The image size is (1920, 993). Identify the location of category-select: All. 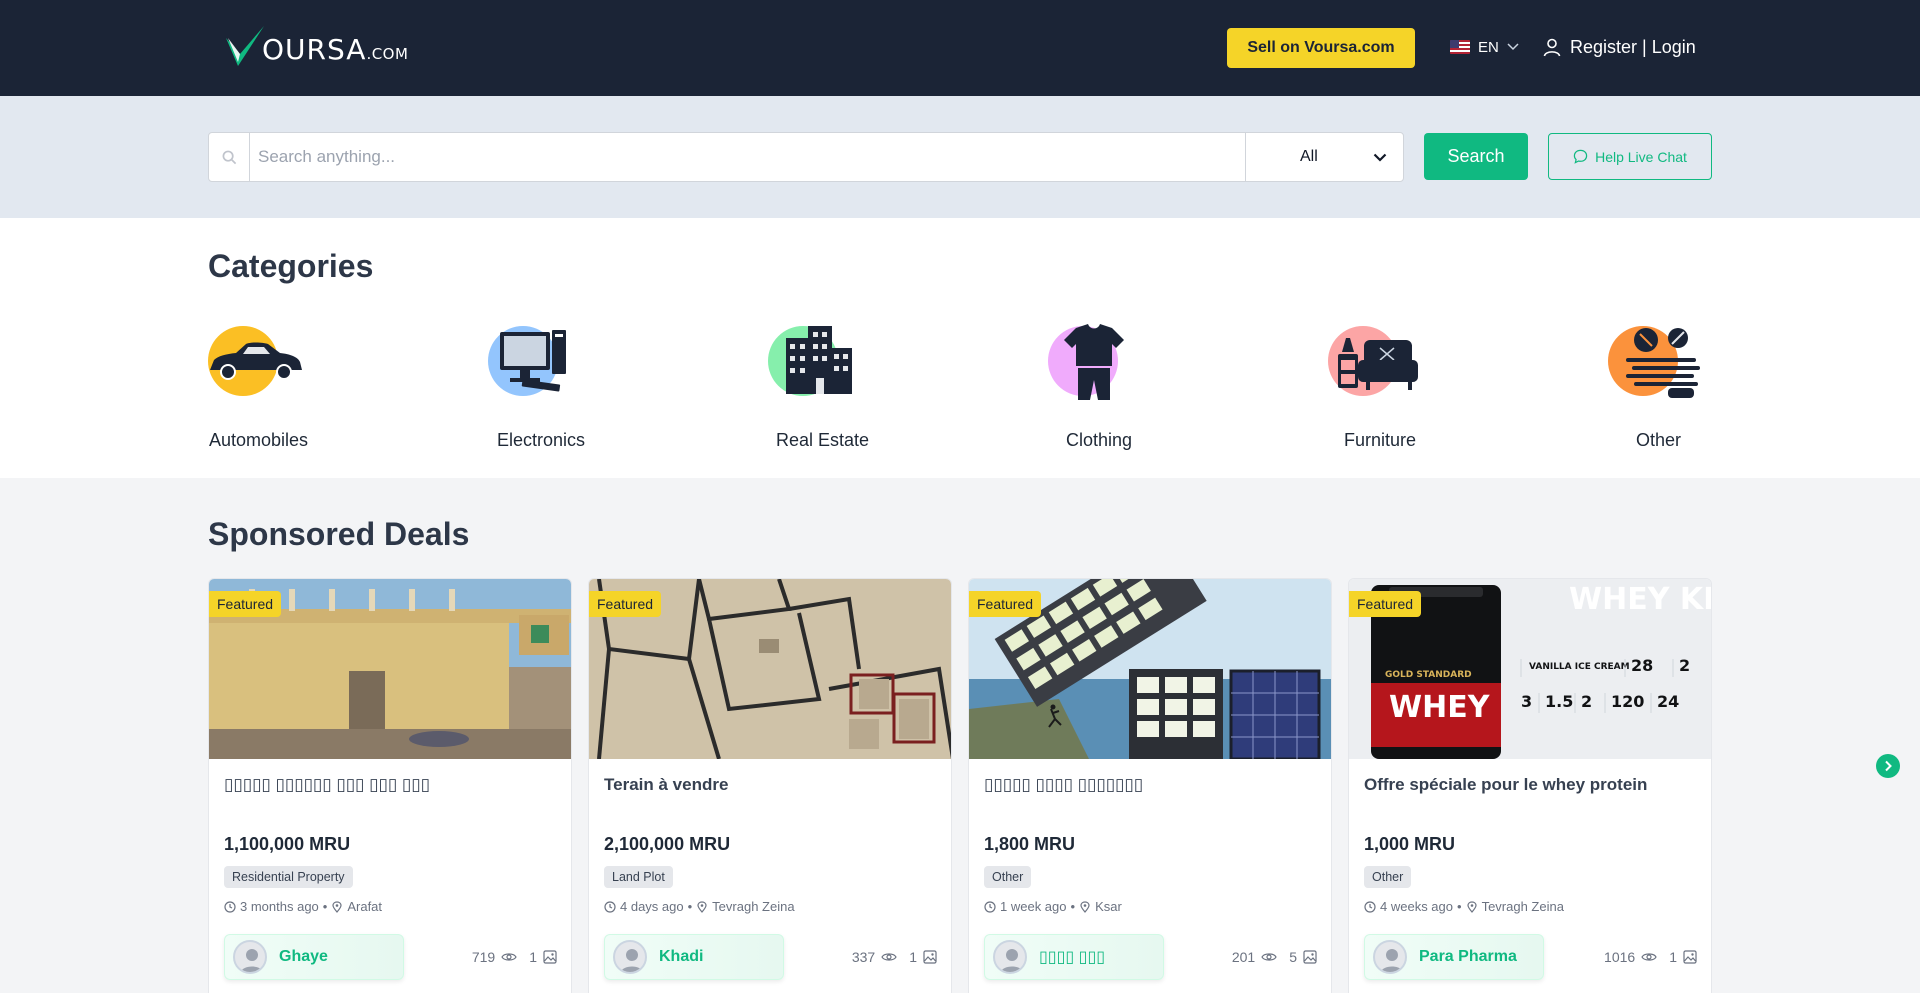
(1324, 157).